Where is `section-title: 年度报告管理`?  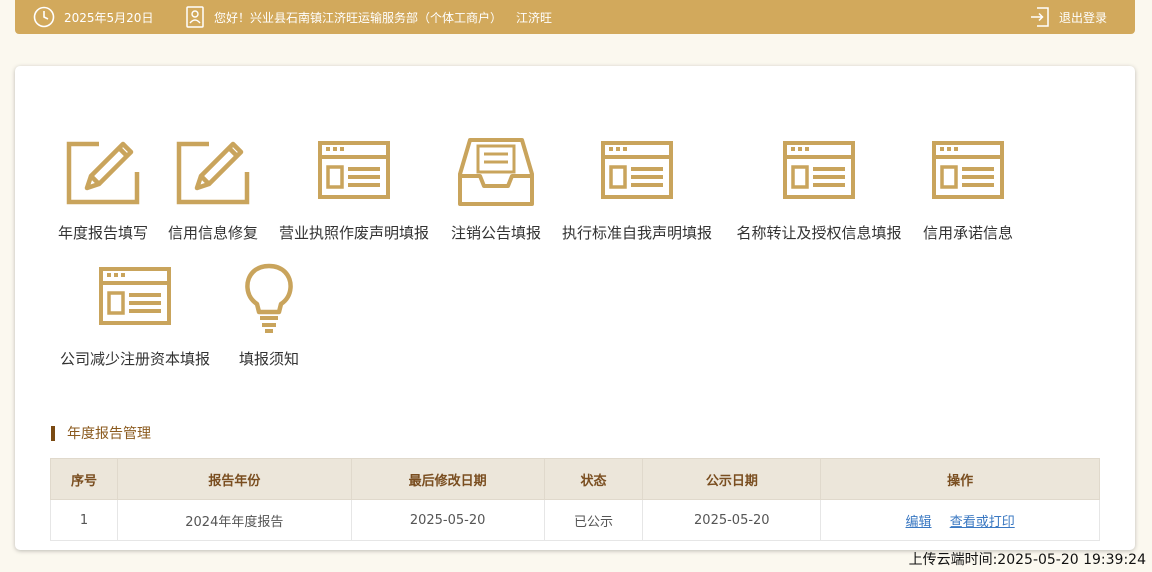 section-title: 年度报告管理 is located at coordinates (101, 433).